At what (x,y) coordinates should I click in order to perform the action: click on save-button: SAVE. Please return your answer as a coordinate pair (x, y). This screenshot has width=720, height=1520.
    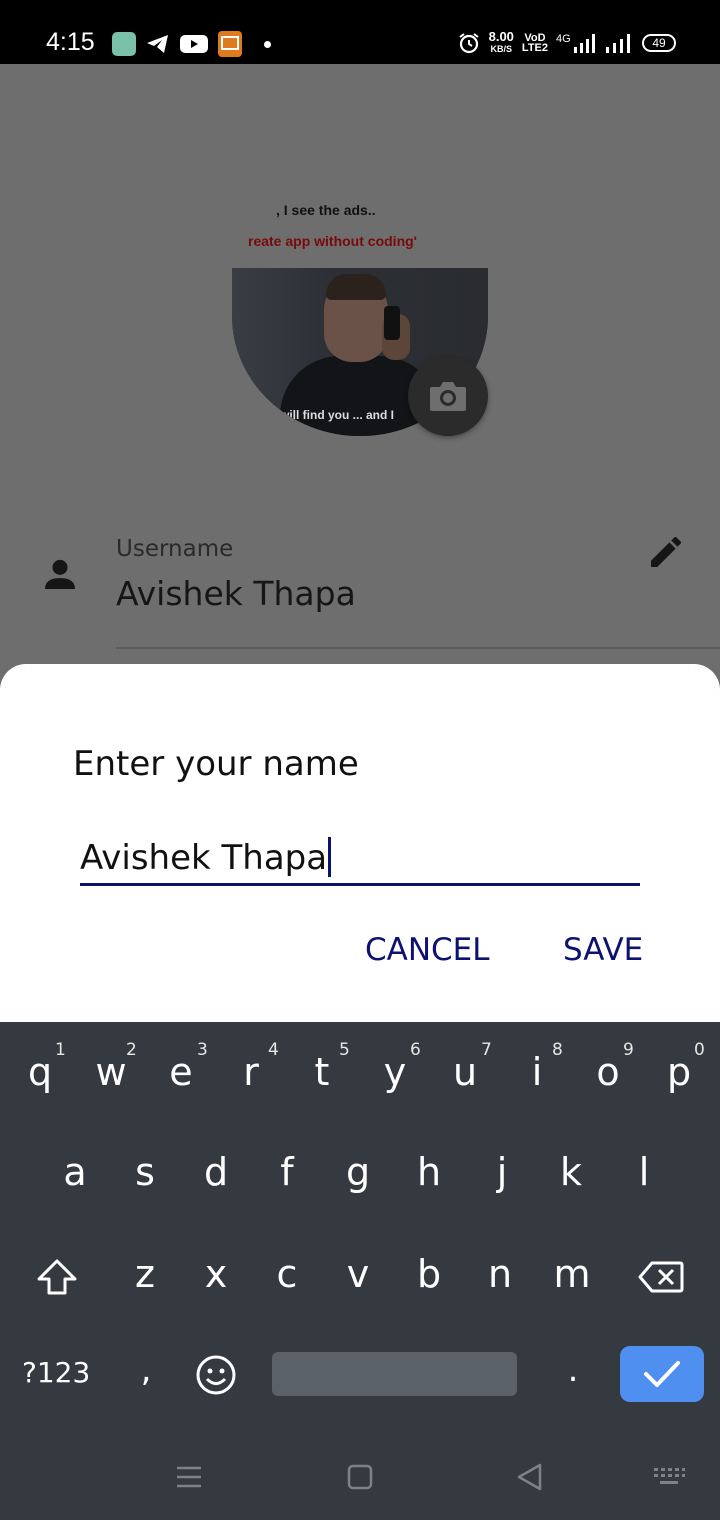
    Looking at the image, I should click on (603, 950).